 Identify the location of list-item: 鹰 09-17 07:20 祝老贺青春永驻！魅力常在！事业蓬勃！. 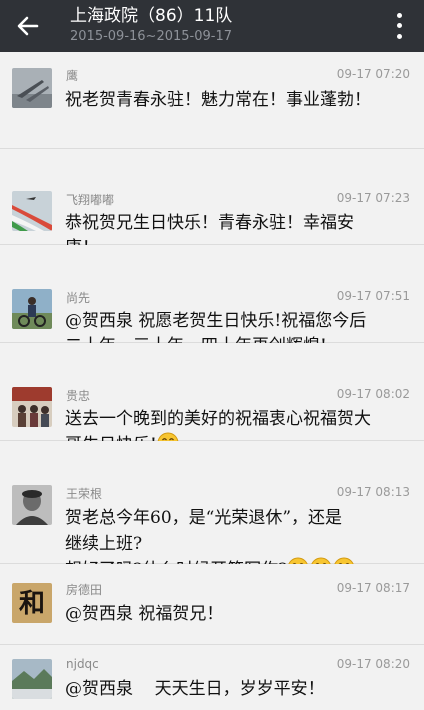
(212, 100).